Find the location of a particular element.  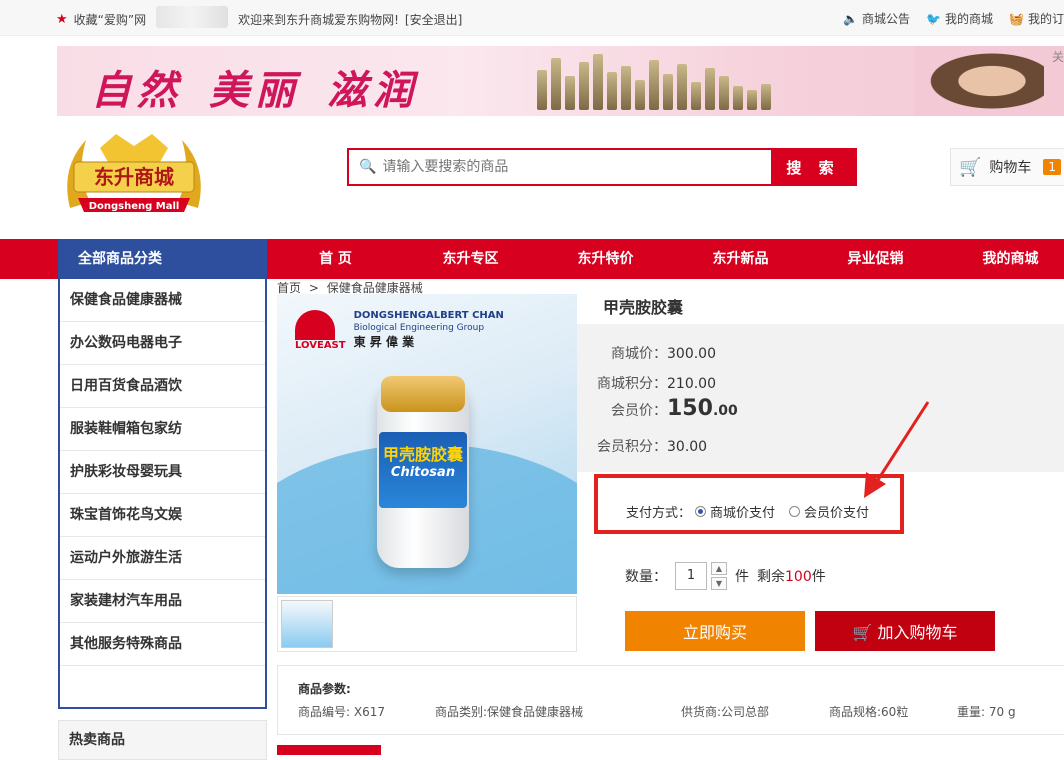

banner-products-image is located at coordinates (654, 82).